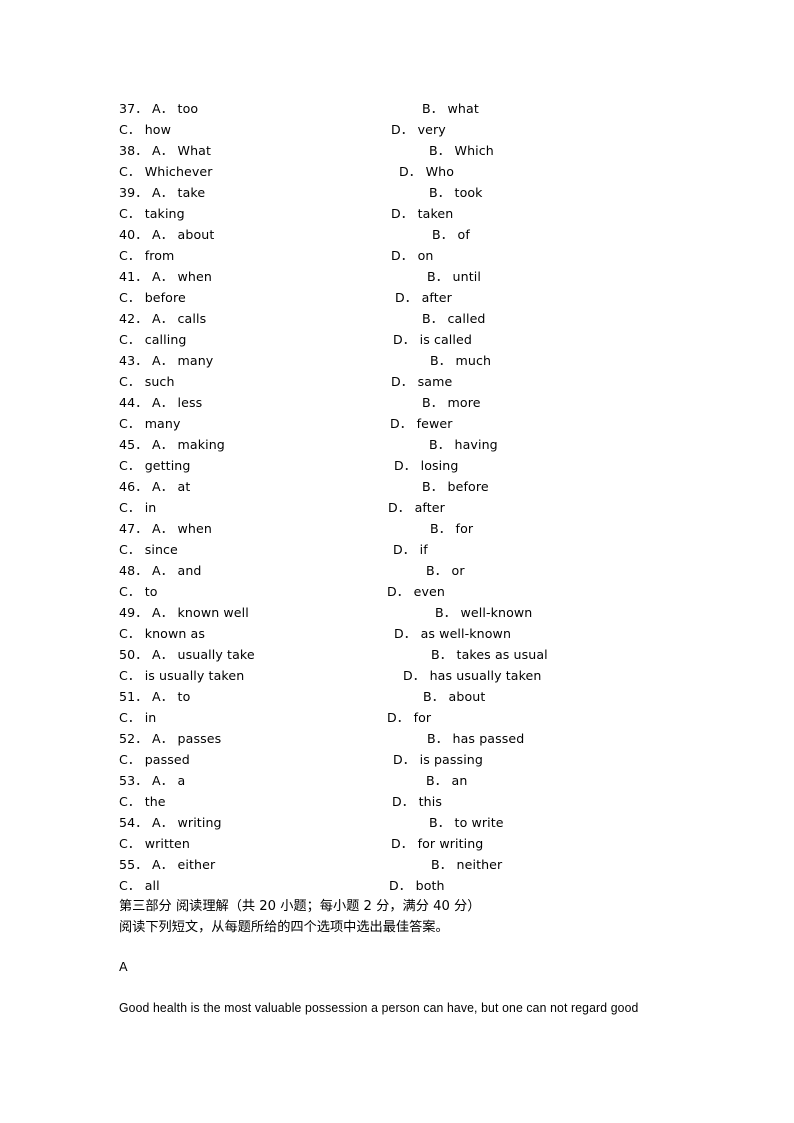  Describe the element at coordinates (419, 843) in the screenshot. I see `option-row: C． written D． for writing` at that location.